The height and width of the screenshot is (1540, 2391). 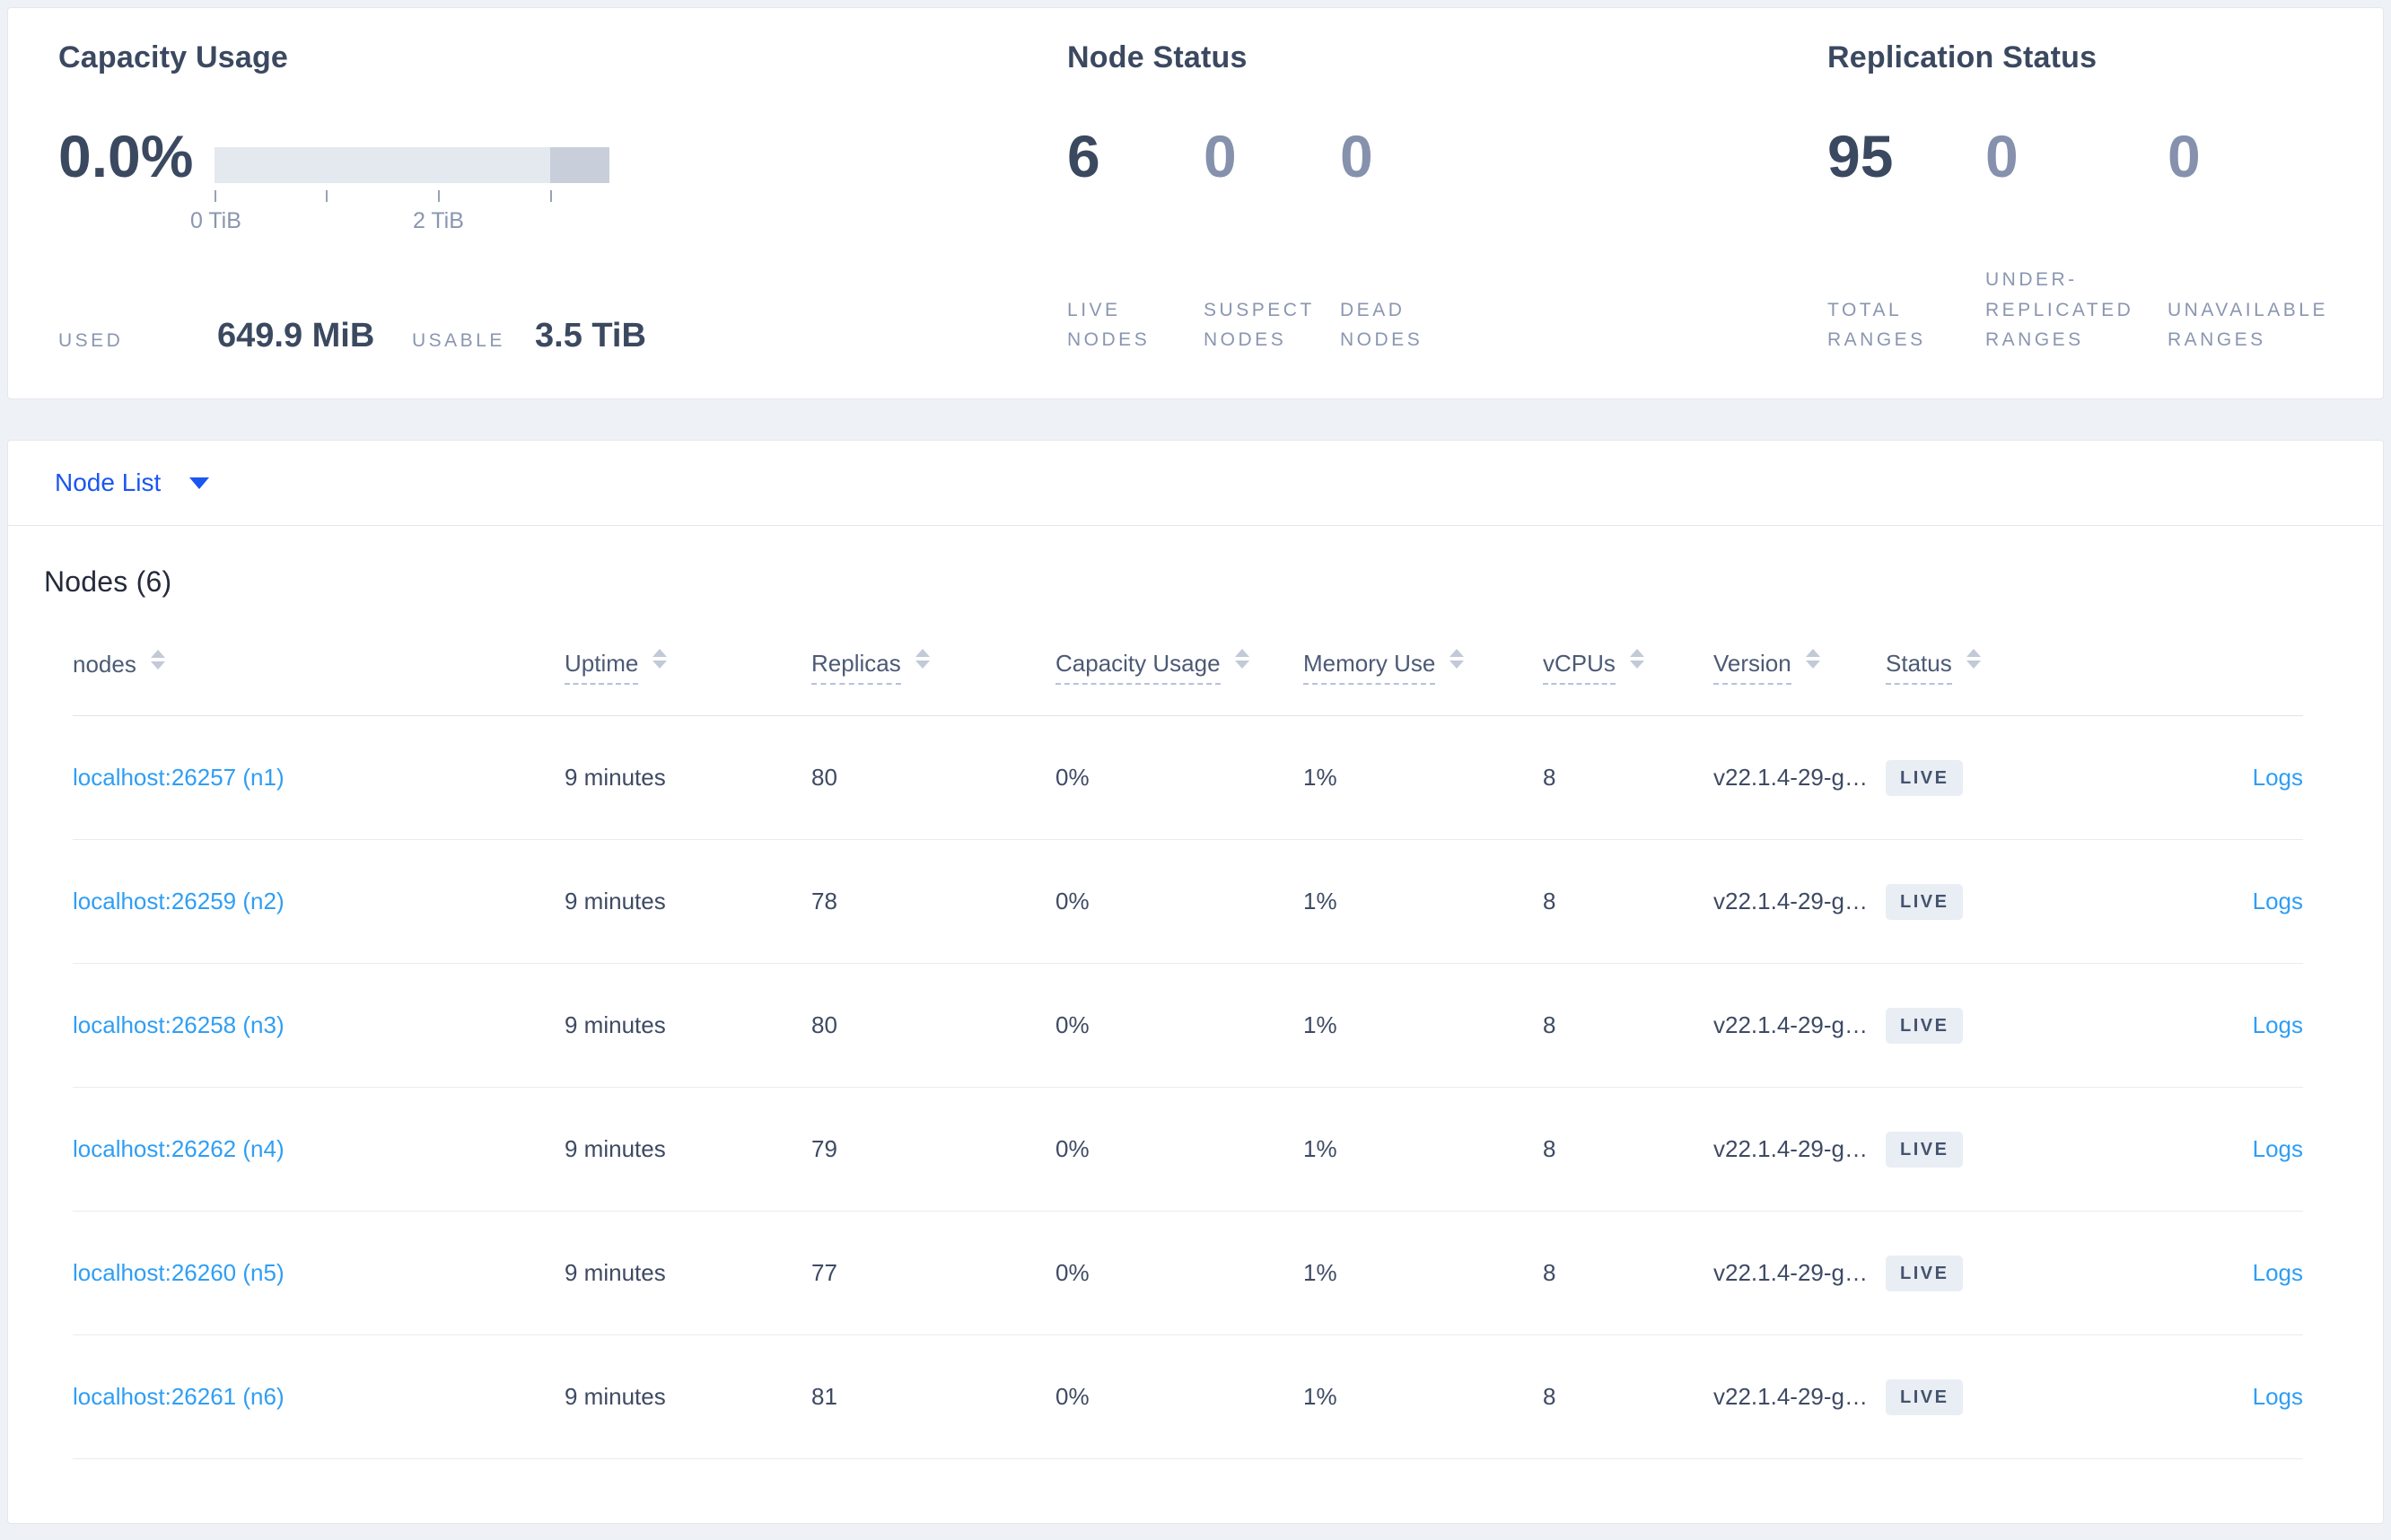 I want to click on column-header-replicas-label: Replicas, so click(x=856, y=668).